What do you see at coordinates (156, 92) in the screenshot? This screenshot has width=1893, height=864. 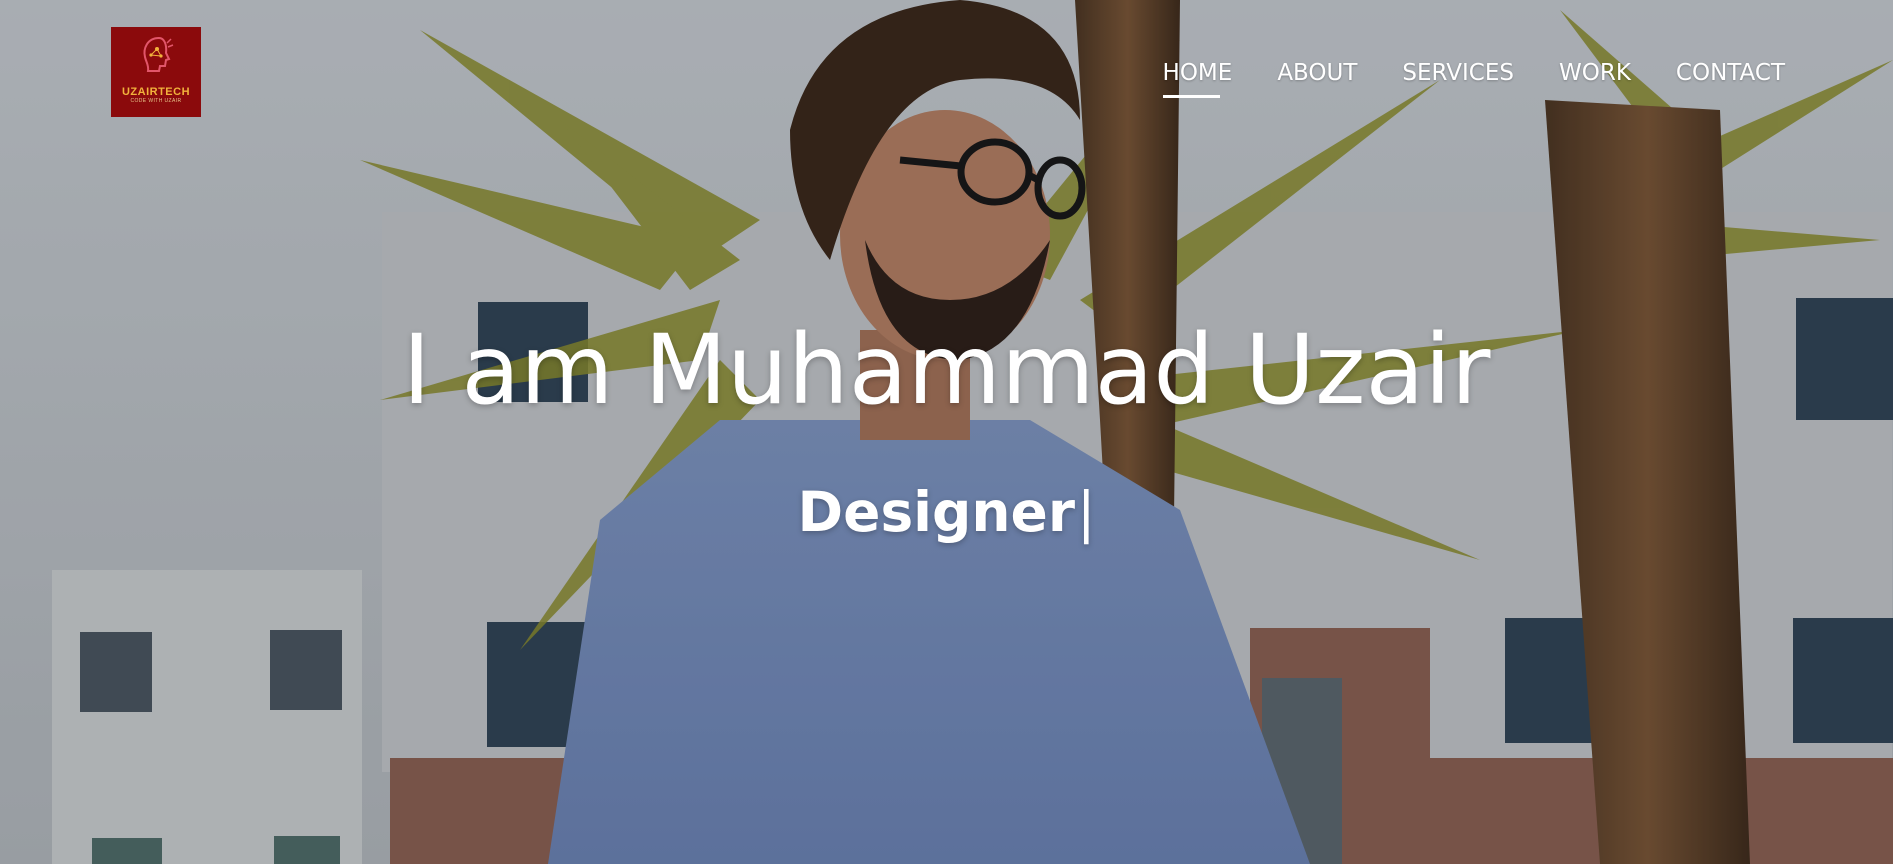 I see `logo-name: UZAIRTECH` at bounding box center [156, 92].